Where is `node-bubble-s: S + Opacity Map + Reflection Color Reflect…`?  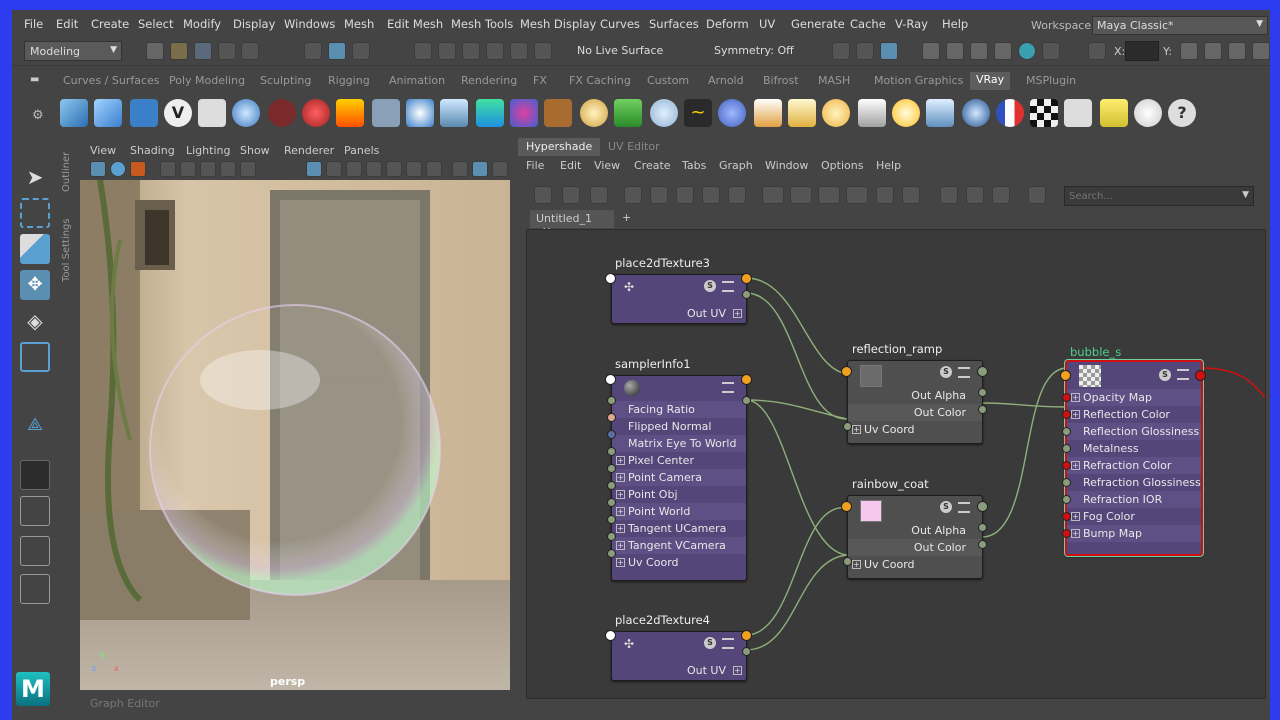 node-bubble-s: S + Opacity Map + Reflection Color Reflect… is located at coordinates (1134, 458).